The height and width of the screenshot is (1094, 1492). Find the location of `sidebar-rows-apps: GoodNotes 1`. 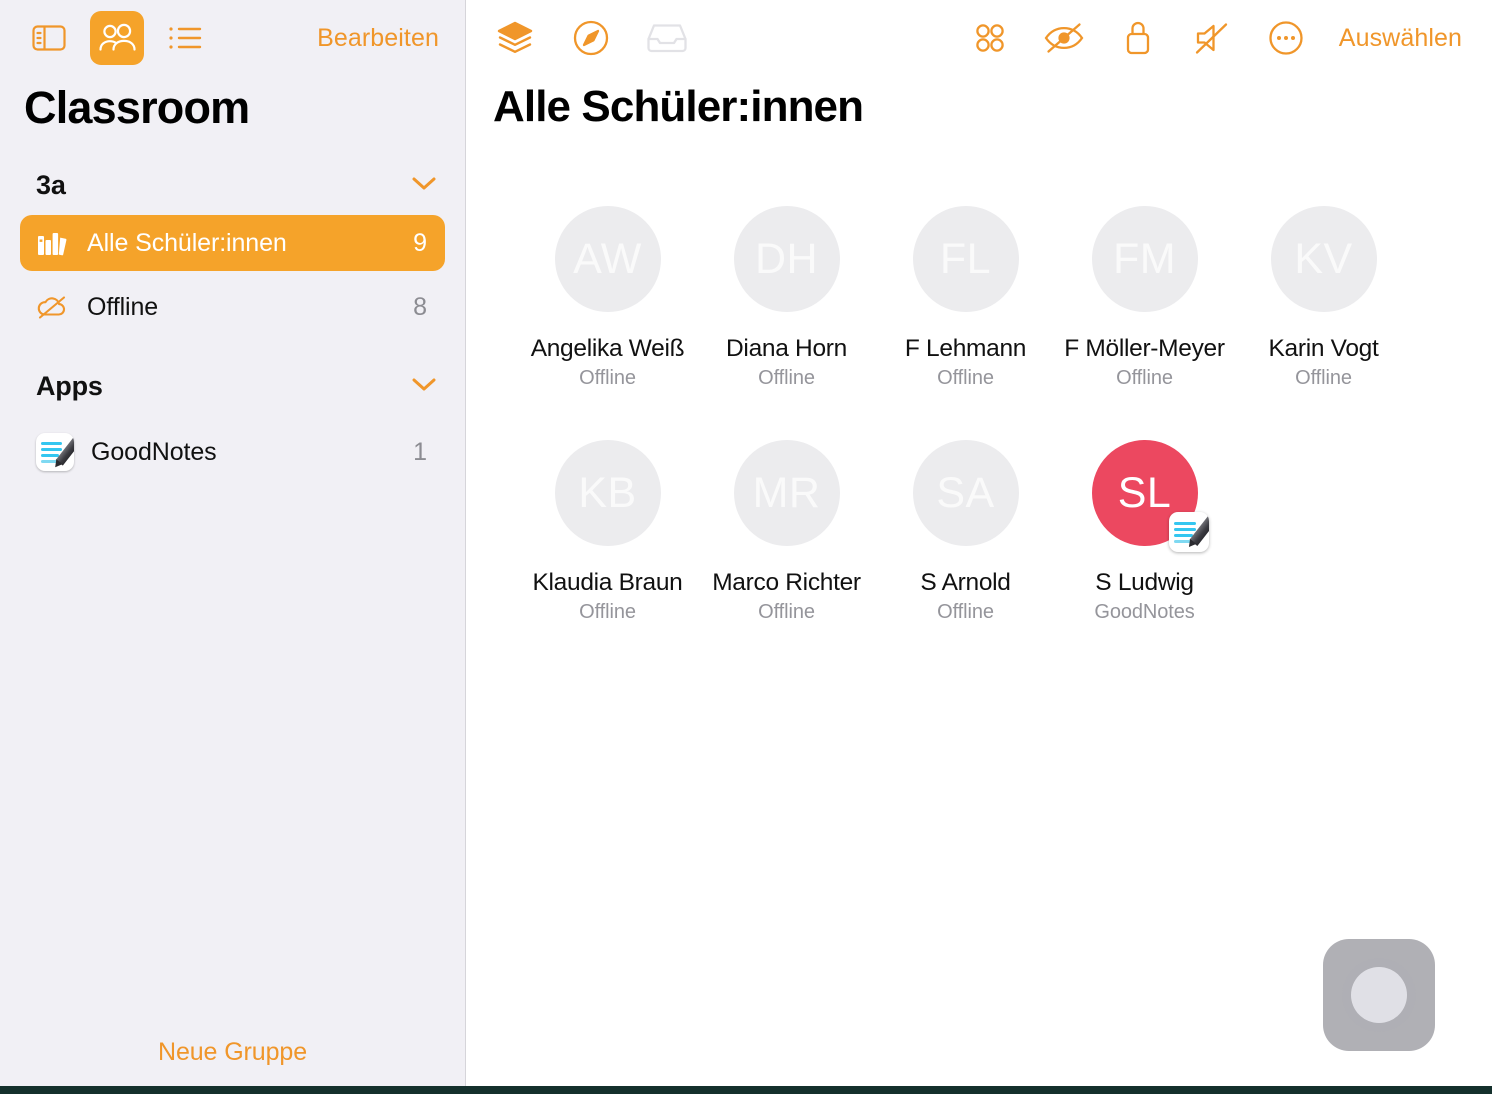

sidebar-rows-apps: GoodNotes 1 is located at coordinates (232, 441).